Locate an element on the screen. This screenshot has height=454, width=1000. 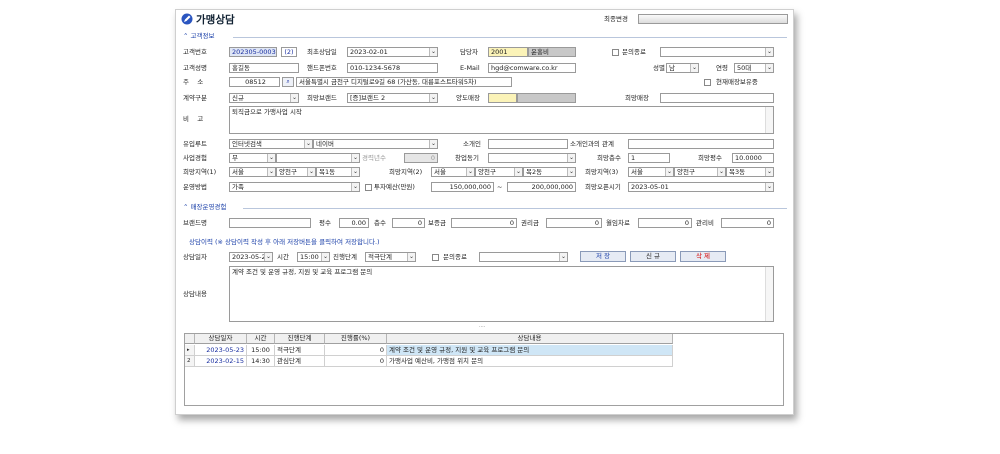
consult-end-select: ⌄ is located at coordinates (523, 257).